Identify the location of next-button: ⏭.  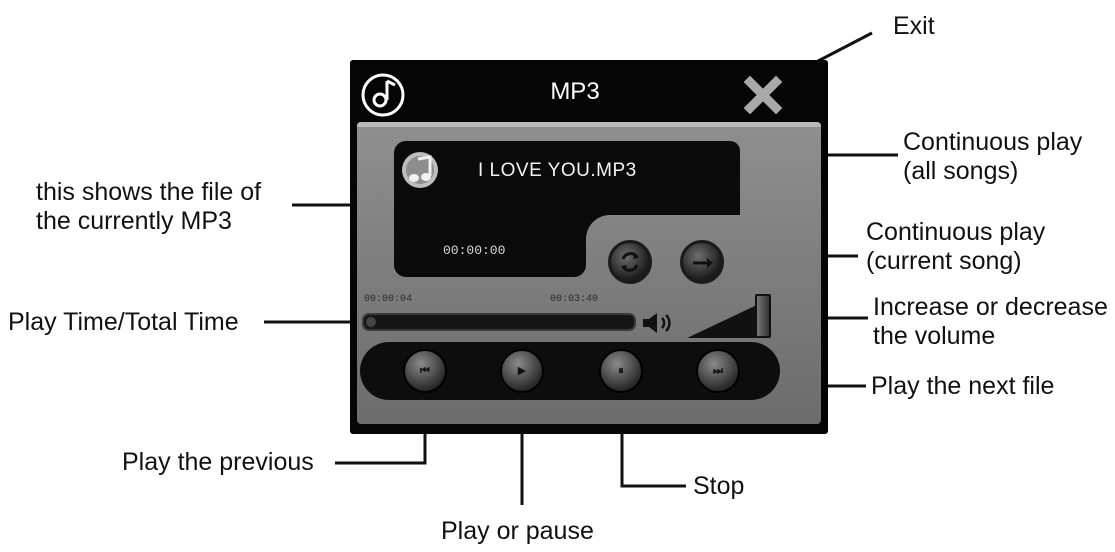
(718, 371).